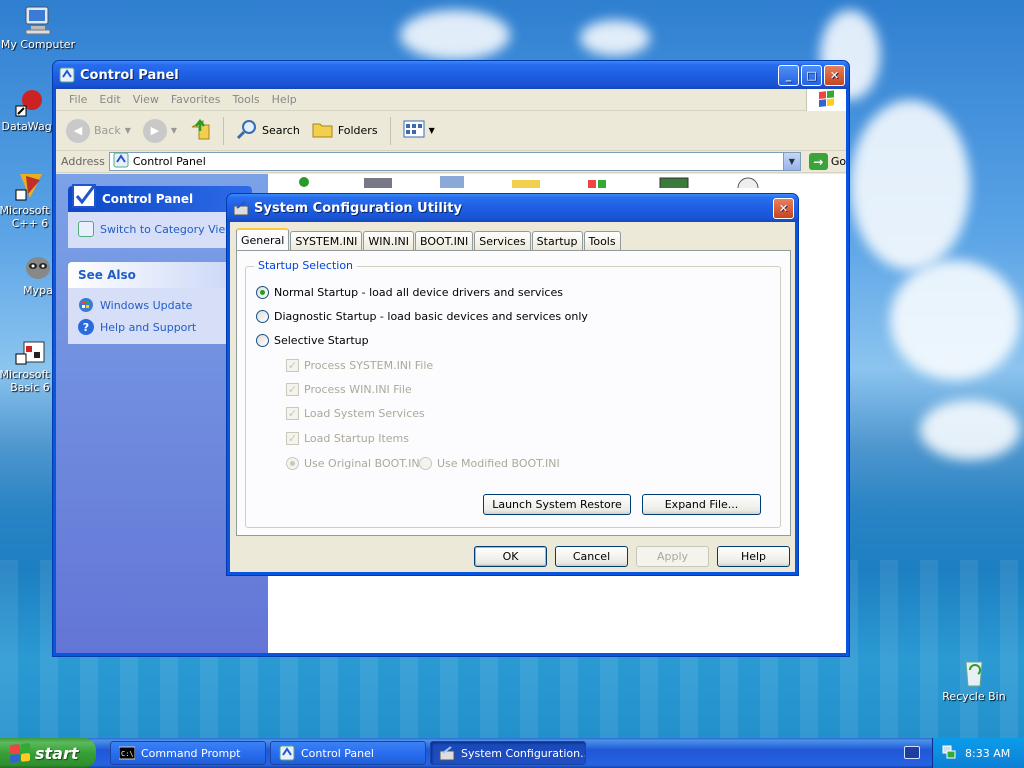 This screenshot has width=1024, height=768. What do you see at coordinates (425, 463) in the screenshot?
I see `use-modified-boot-ini-radio` at bounding box center [425, 463].